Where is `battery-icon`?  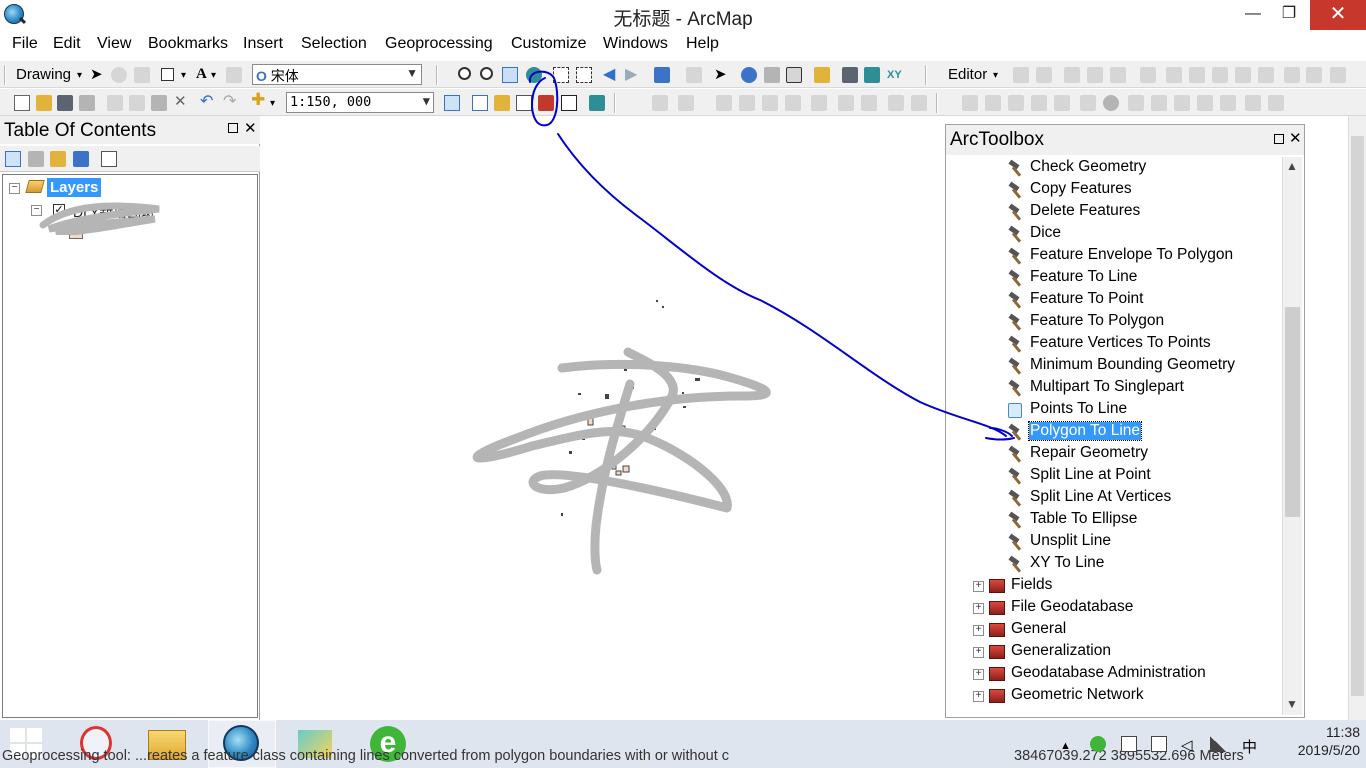 battery-icon is located at coordinates (1159, 744).